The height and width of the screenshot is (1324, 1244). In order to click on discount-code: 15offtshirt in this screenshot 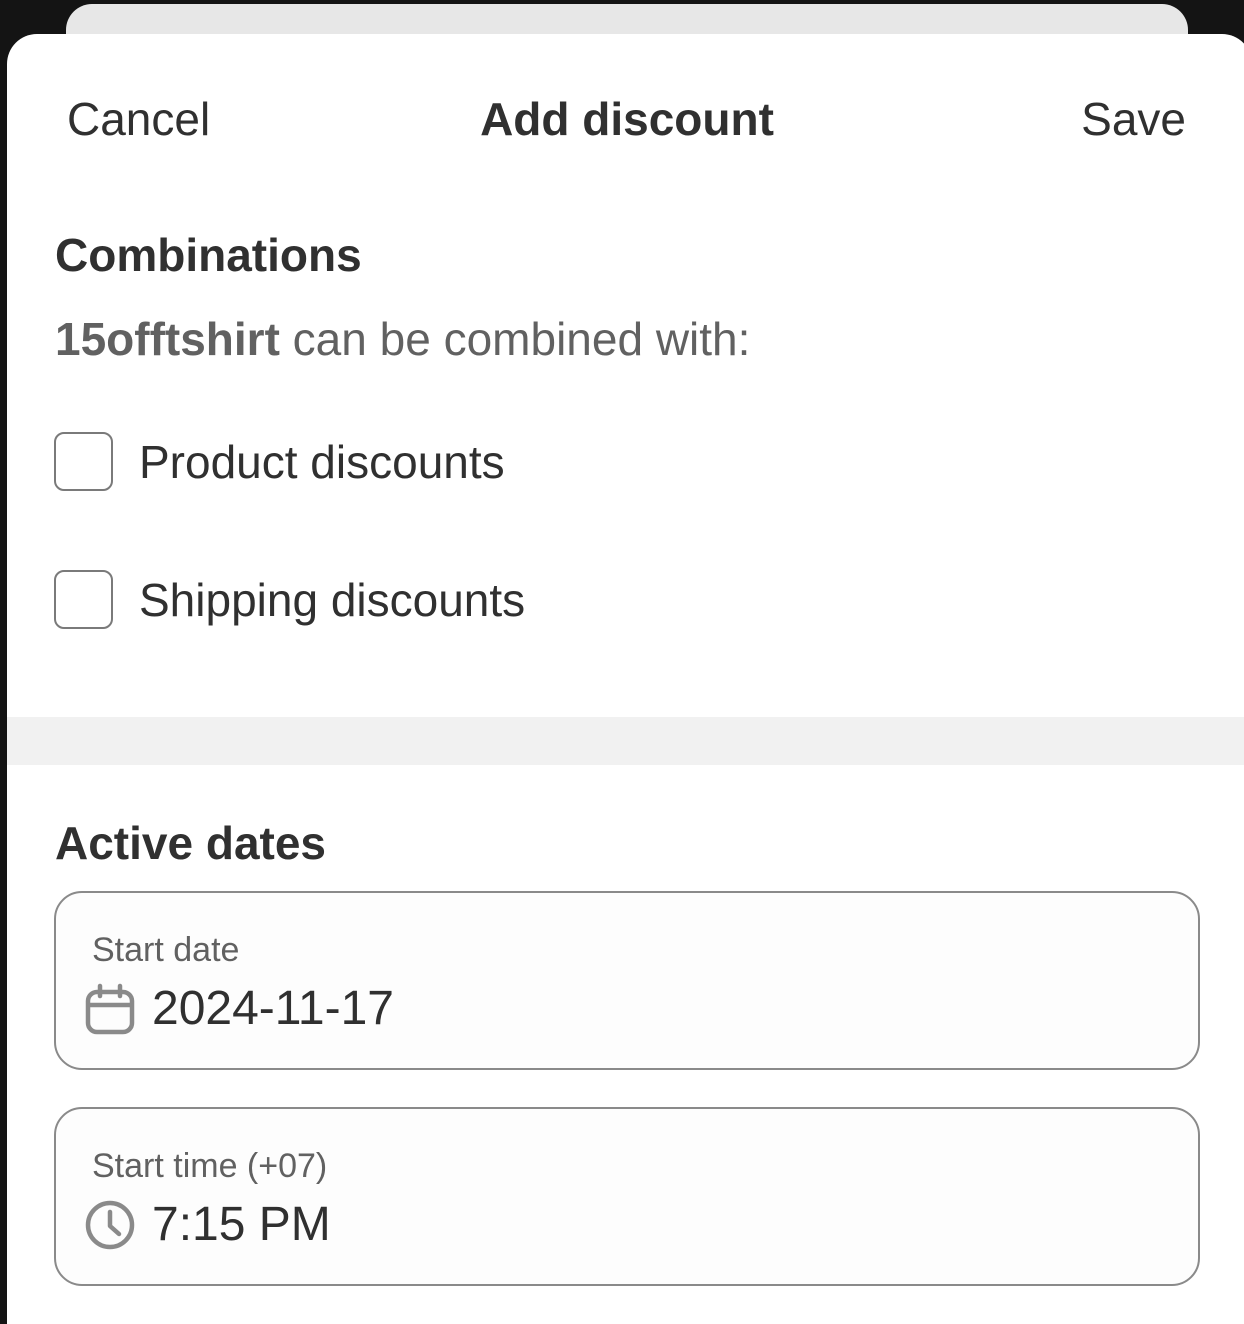, I will do `click(167, 339)`.